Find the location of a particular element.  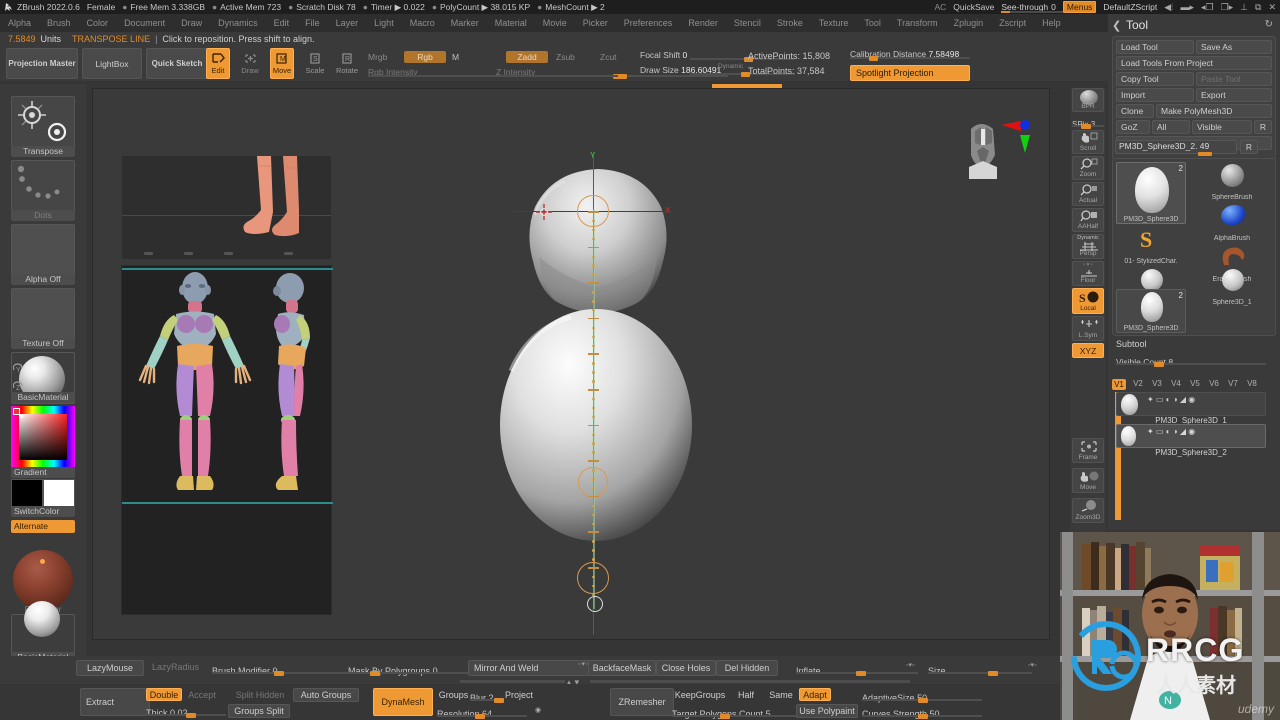

z-intensity-handle is located at coordinates (622, 76).